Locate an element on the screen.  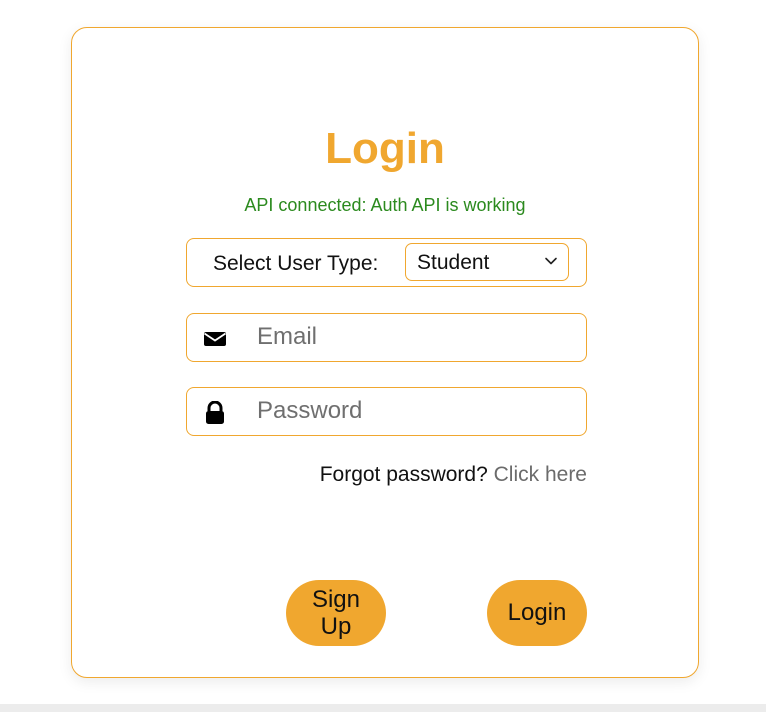
sign-up-button-label: Sign Up is located at coordinates (336, 613).